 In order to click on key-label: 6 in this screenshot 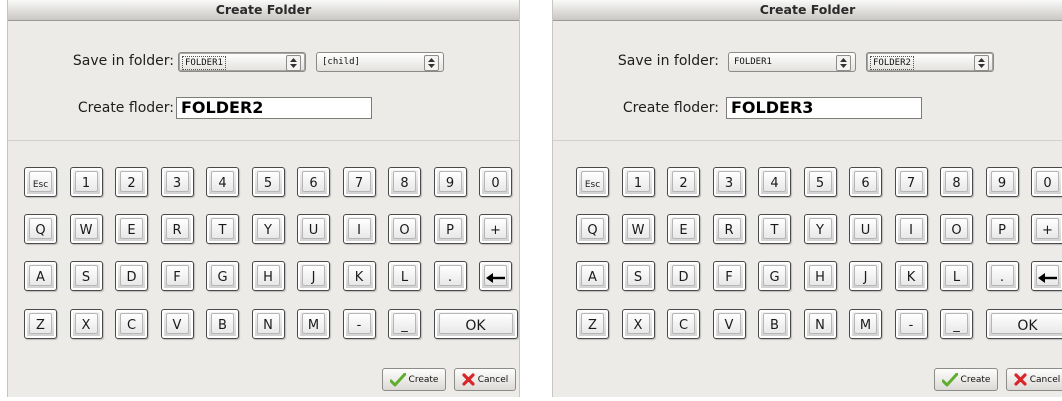, I will do `click(313, 183)`.